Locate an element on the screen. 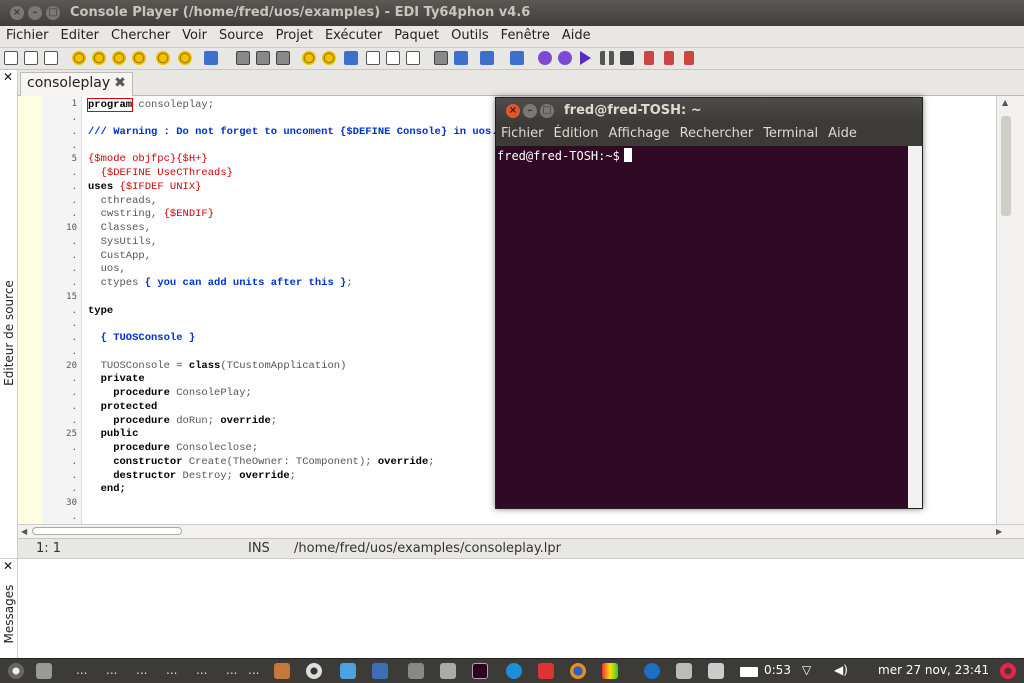 The image size is (1024, 683). clean-icon is located at coordinates (139, 58).